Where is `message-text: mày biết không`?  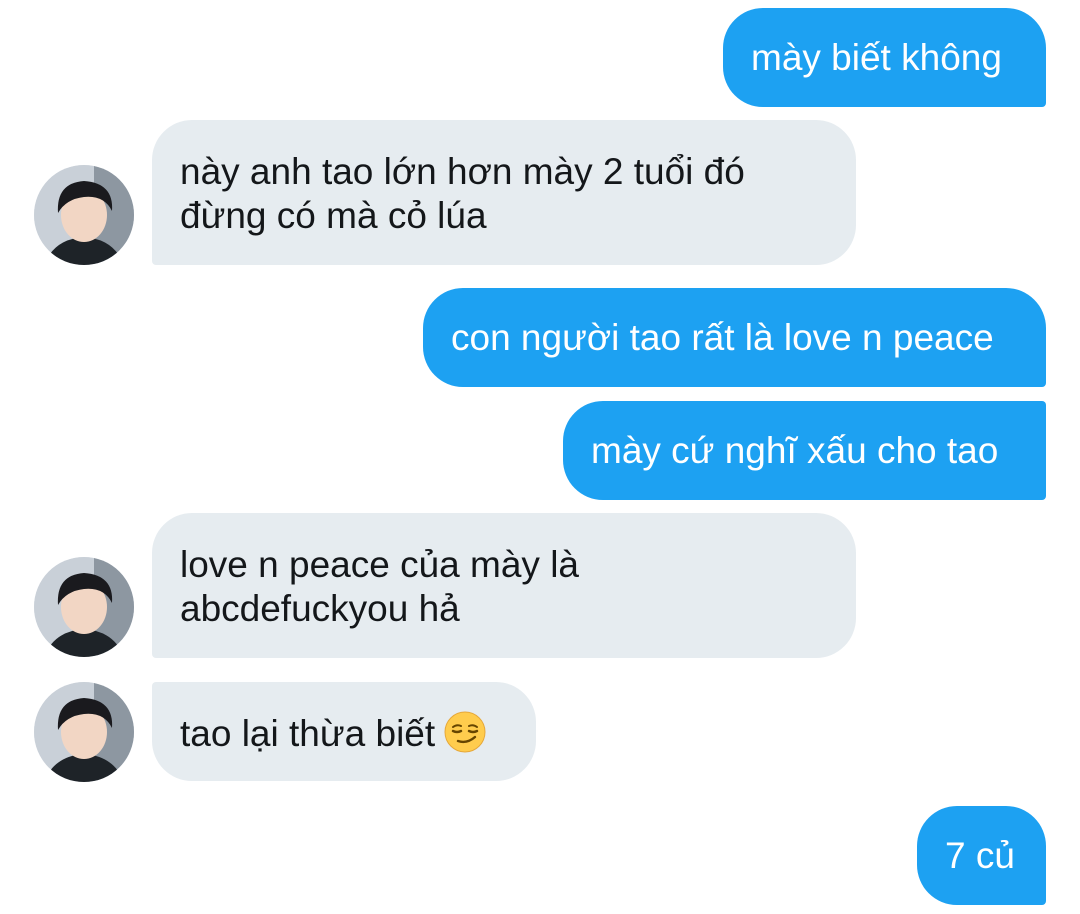 message-text: mày biết không is located at coordinates (876, 57).